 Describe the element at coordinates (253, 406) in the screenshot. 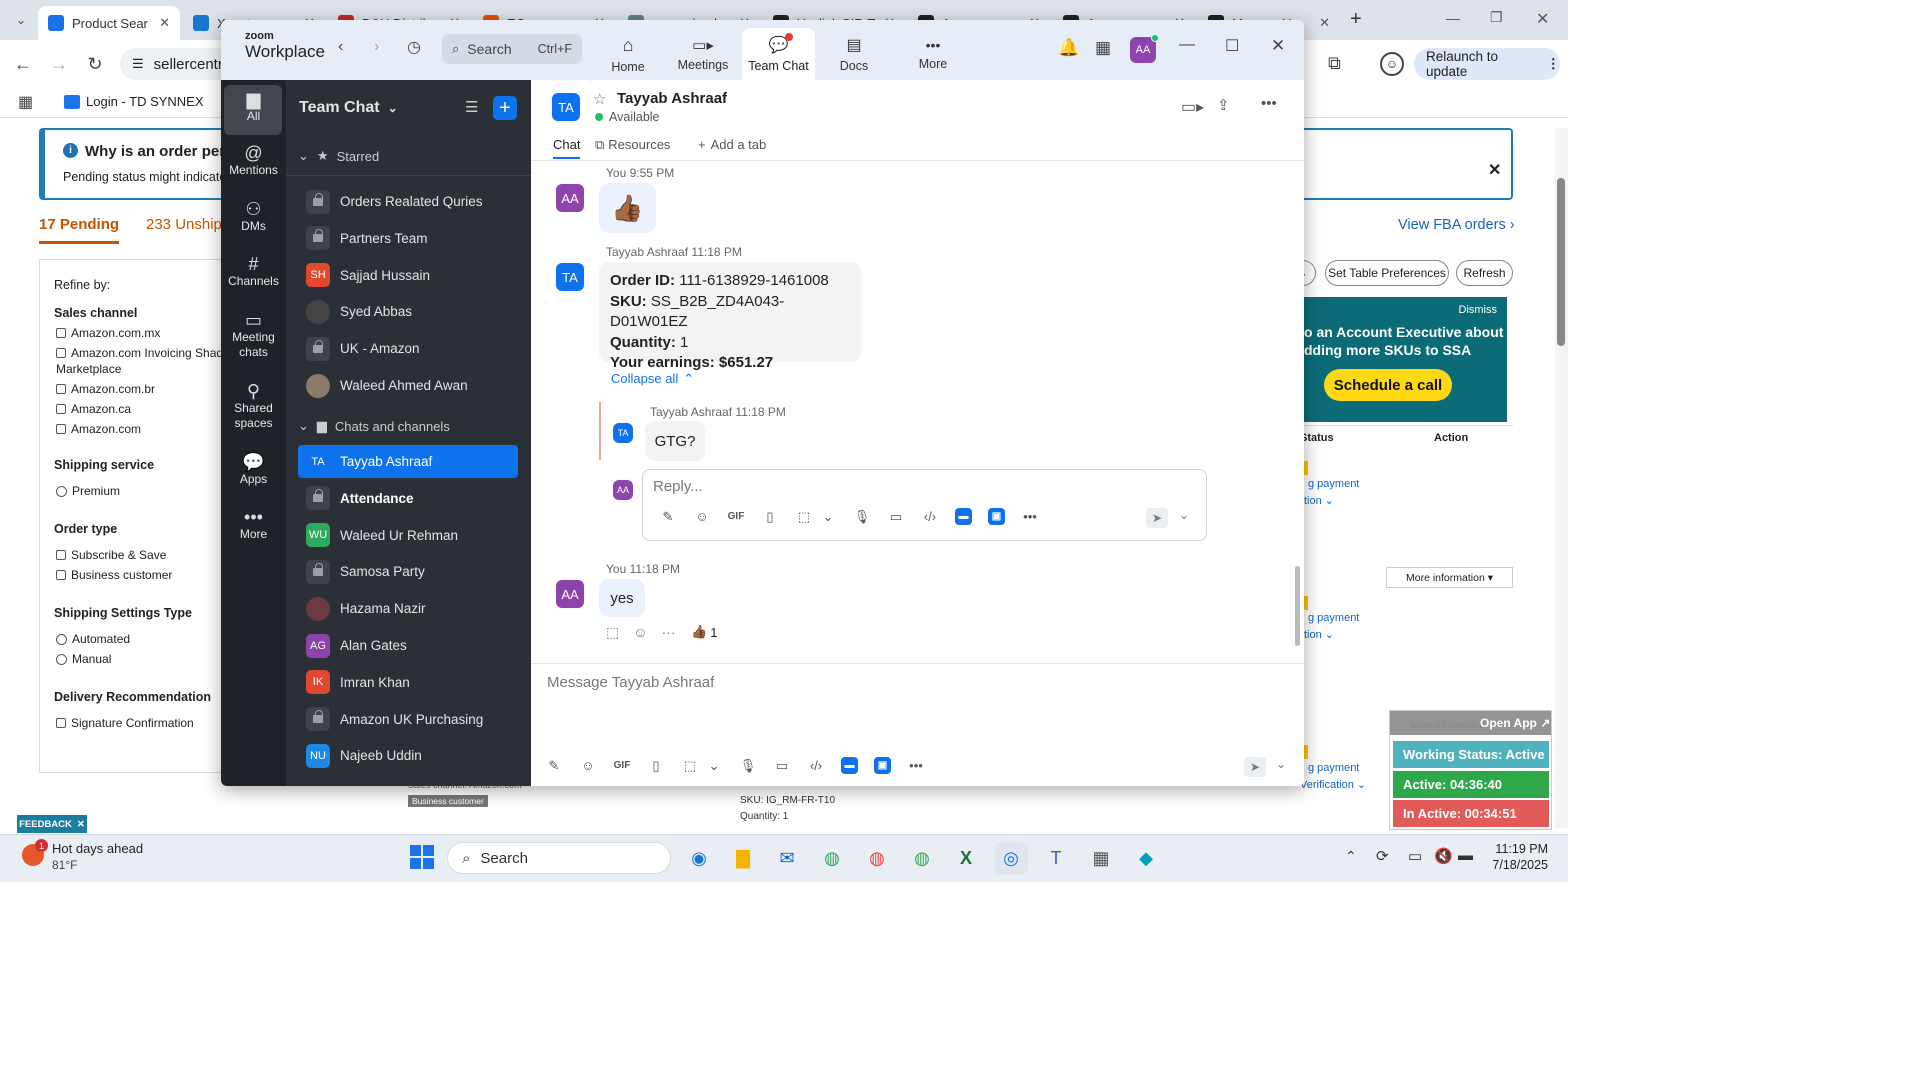

I see `rail-shared-spaces: ⚲ Shared spaces` at that location.